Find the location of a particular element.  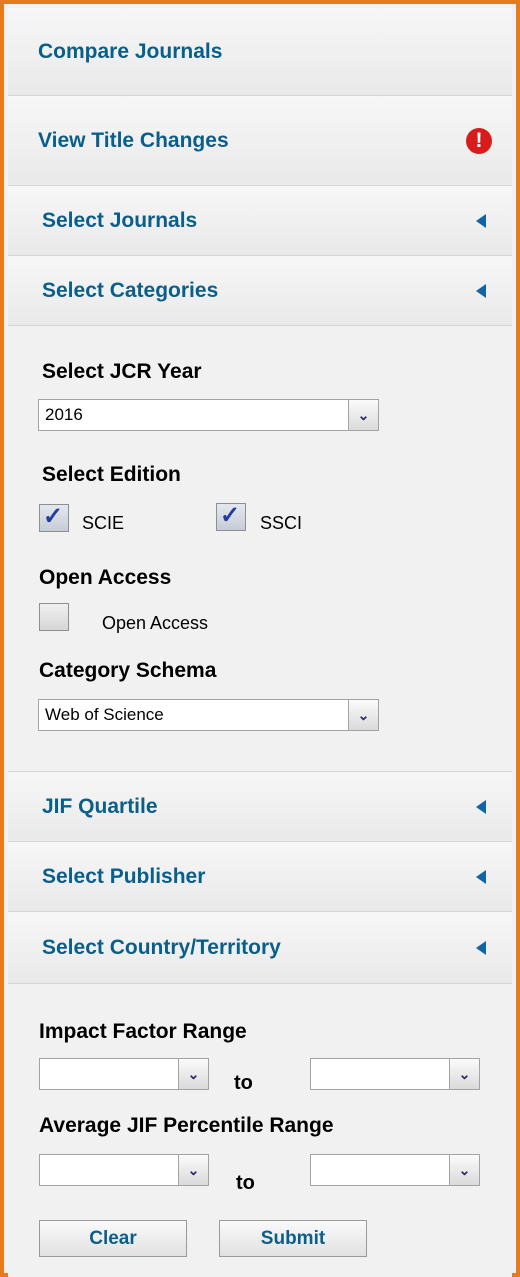

edition-label: Select Edition is located at coordinates (111, 474).